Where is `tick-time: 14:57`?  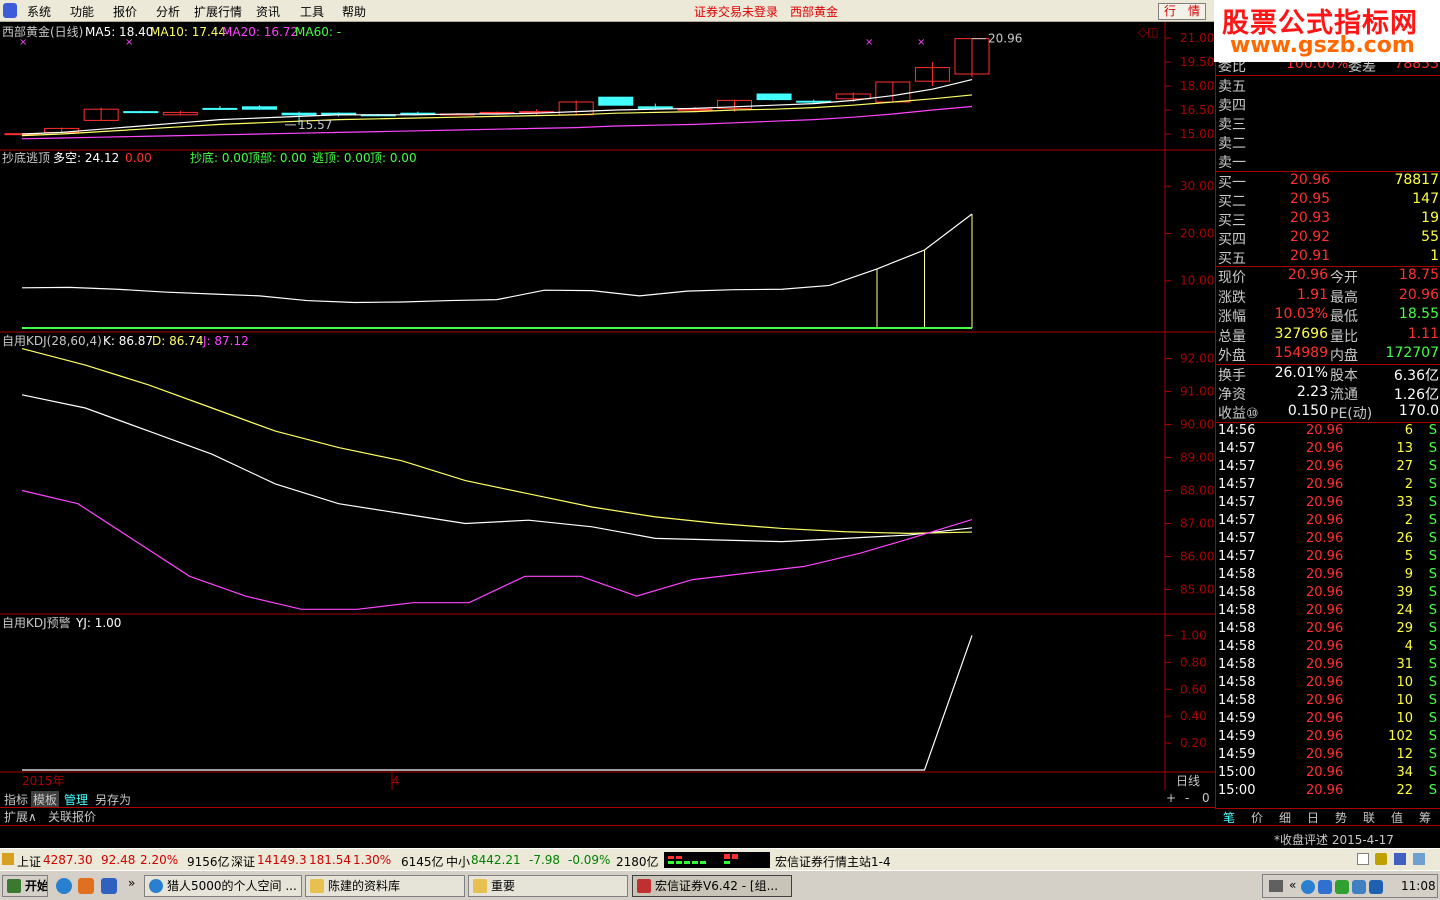 tick-time: 14:57 is located at coordinates (1237, 502).